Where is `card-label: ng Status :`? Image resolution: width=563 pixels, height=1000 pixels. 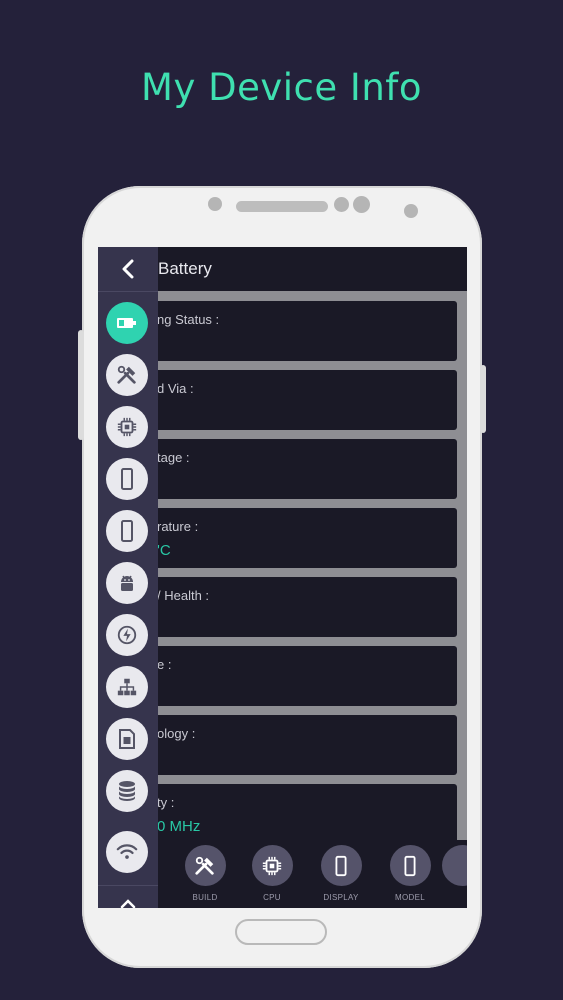 card-label: ng Status : is located at coordinates (188, 319).